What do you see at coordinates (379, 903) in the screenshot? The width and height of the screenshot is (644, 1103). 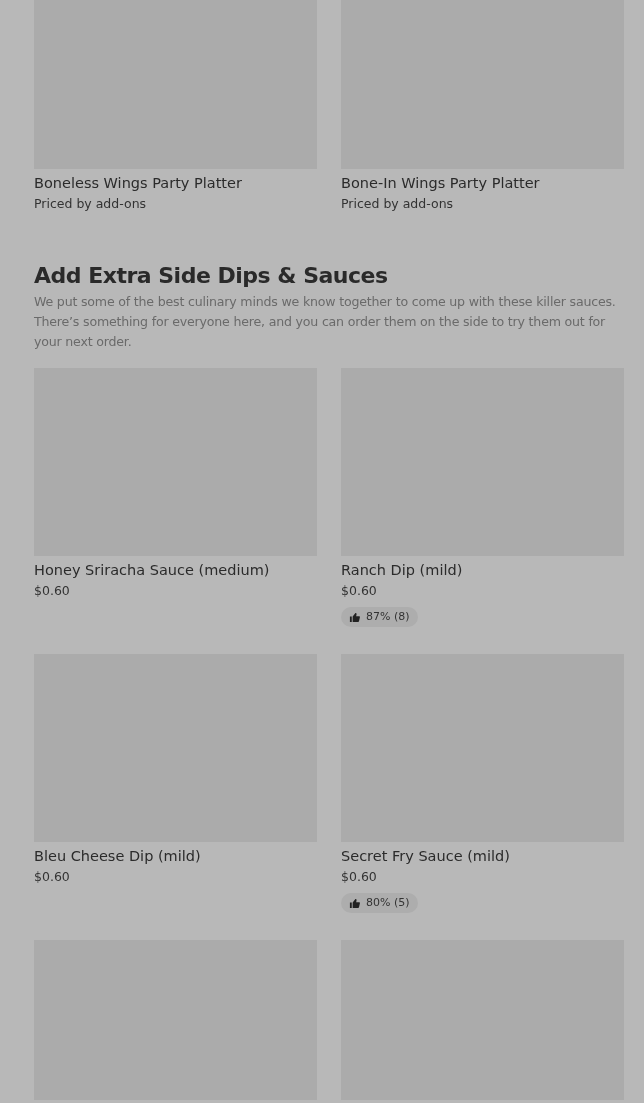 I see `rating-badge: 80% (5)` at bounding box center [379, 903].